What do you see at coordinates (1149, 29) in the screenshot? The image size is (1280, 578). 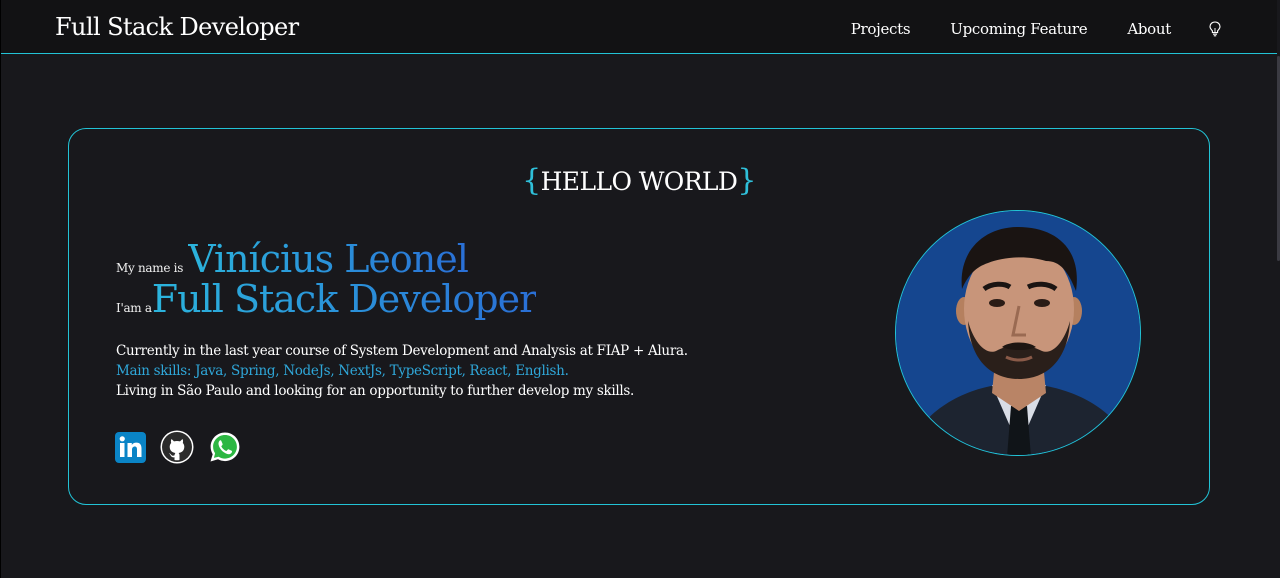 I see `nav-about: About` at bounding box center [1149, 29].